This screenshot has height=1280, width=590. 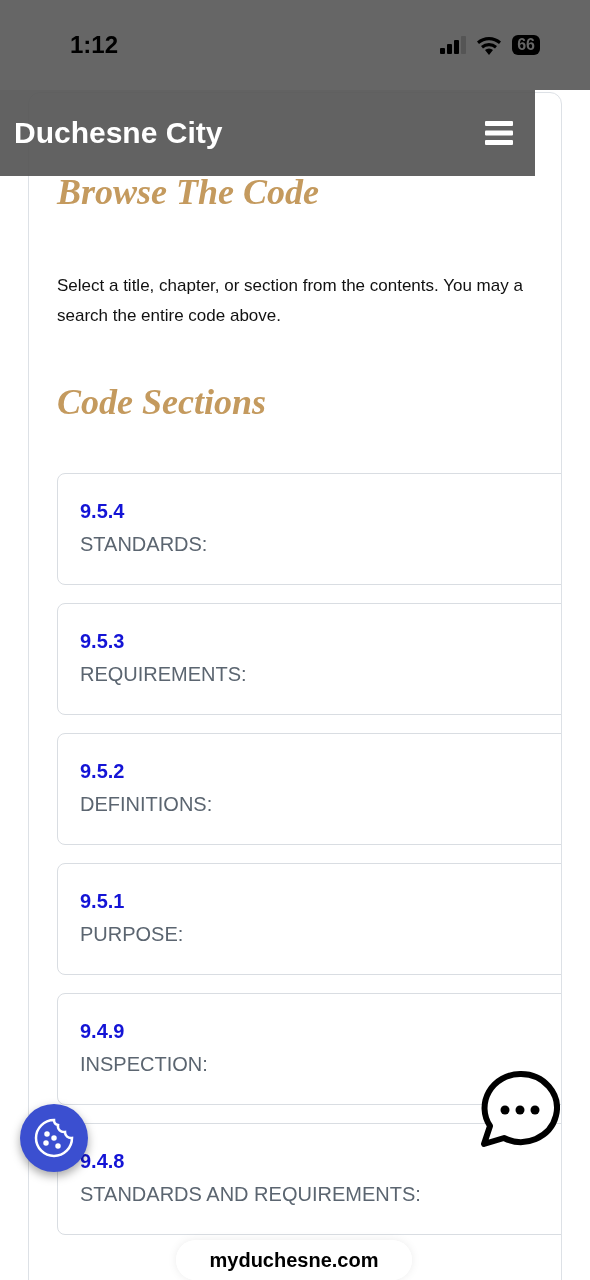 I want to click on menu-button, so click(x=499, y=133).